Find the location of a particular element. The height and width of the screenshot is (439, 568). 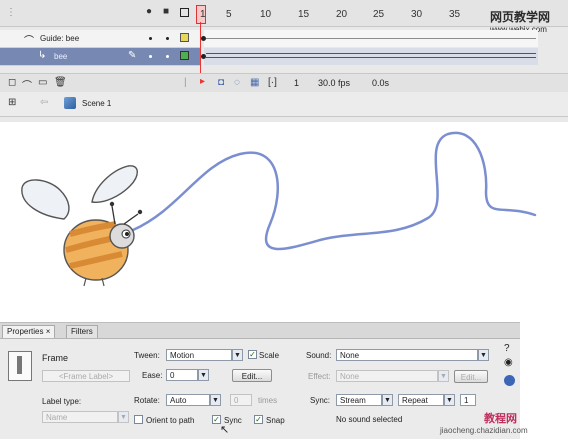

bee-illustration is located at coordinates (82, 226).